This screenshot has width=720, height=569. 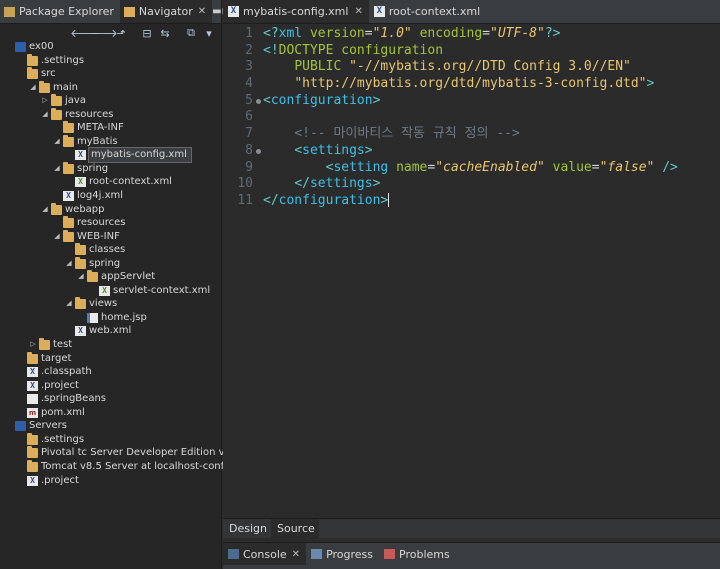 I want to click on tree-item: home.jsp, so click(x=110, y=318).